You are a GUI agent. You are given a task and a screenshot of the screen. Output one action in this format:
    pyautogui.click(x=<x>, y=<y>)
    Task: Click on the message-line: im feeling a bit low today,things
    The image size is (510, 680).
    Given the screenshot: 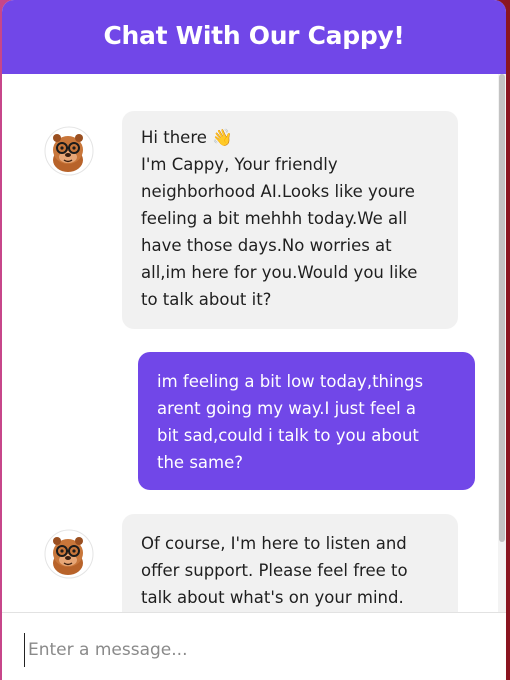 What is the action you would take?
    pyautogui.click(x=290, y=381)
    